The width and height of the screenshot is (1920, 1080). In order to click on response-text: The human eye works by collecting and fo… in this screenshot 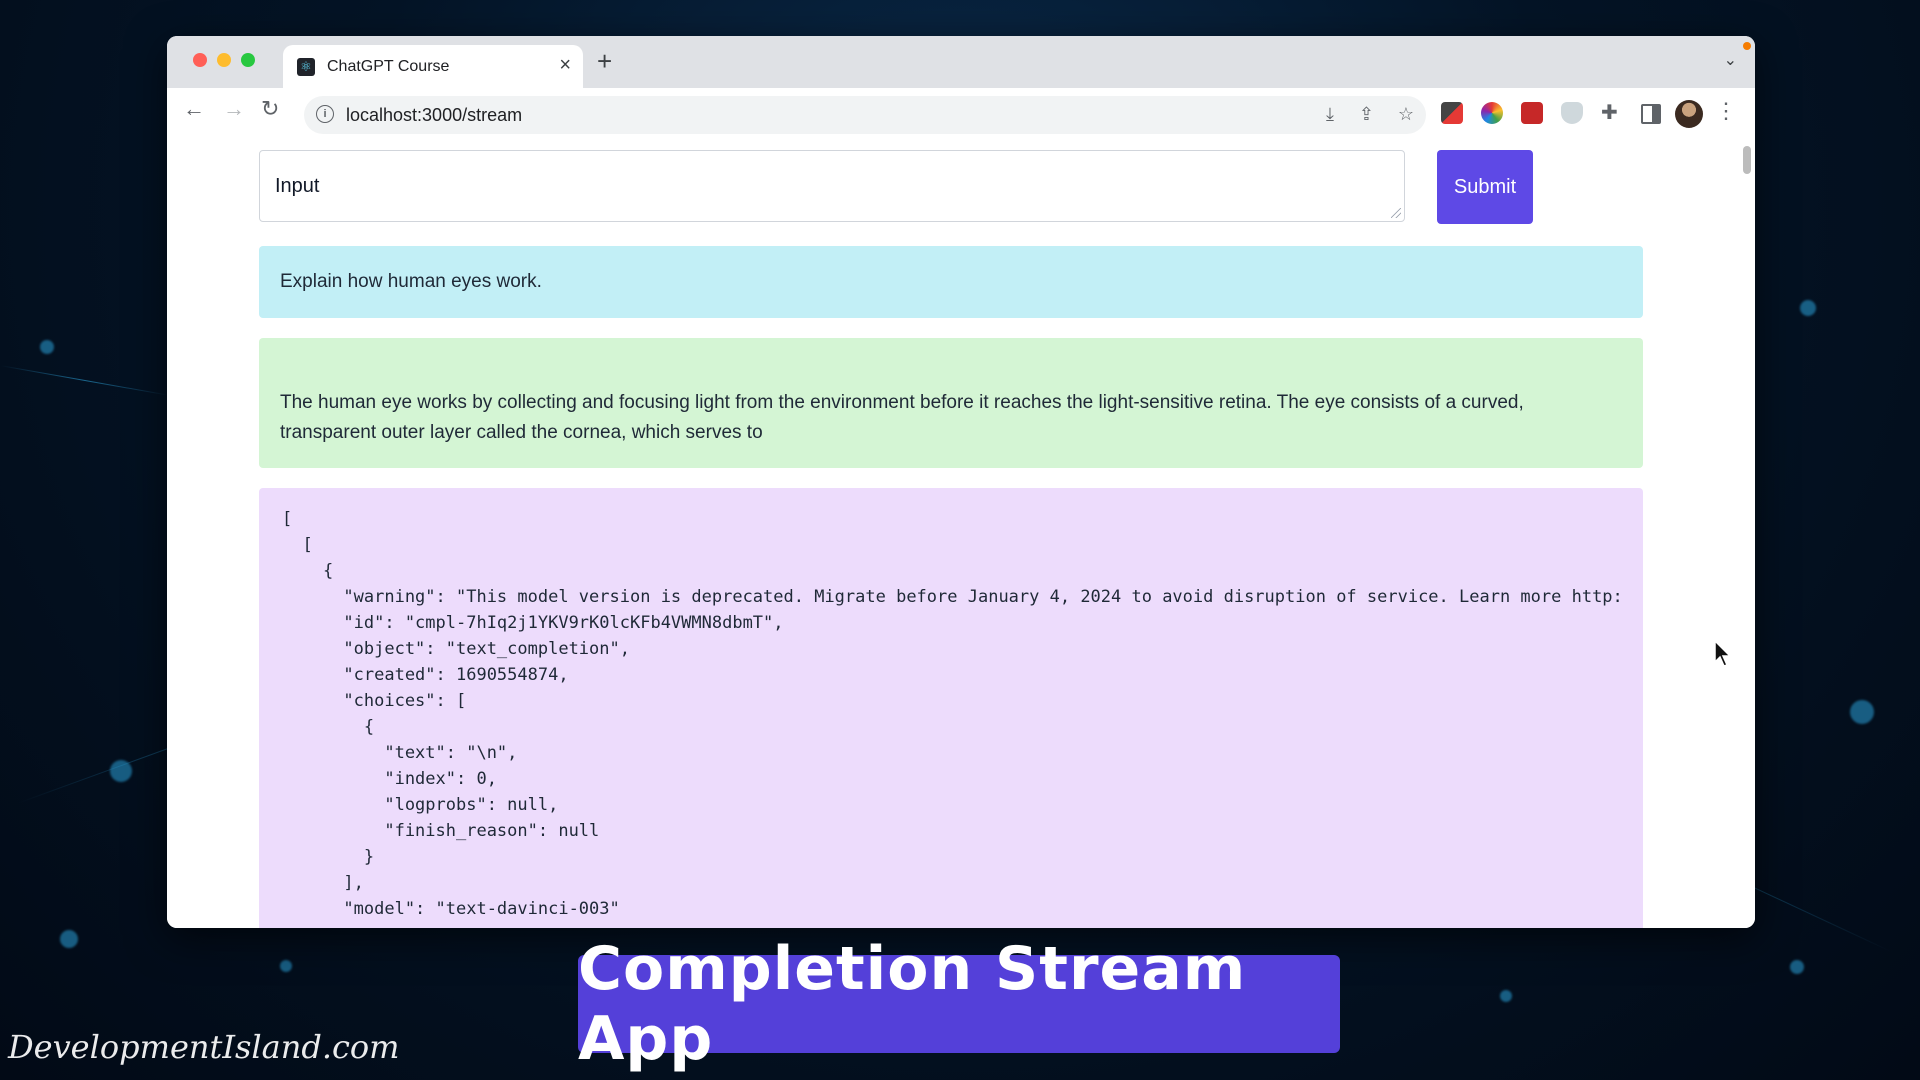, I will do `click(902, 417)`.